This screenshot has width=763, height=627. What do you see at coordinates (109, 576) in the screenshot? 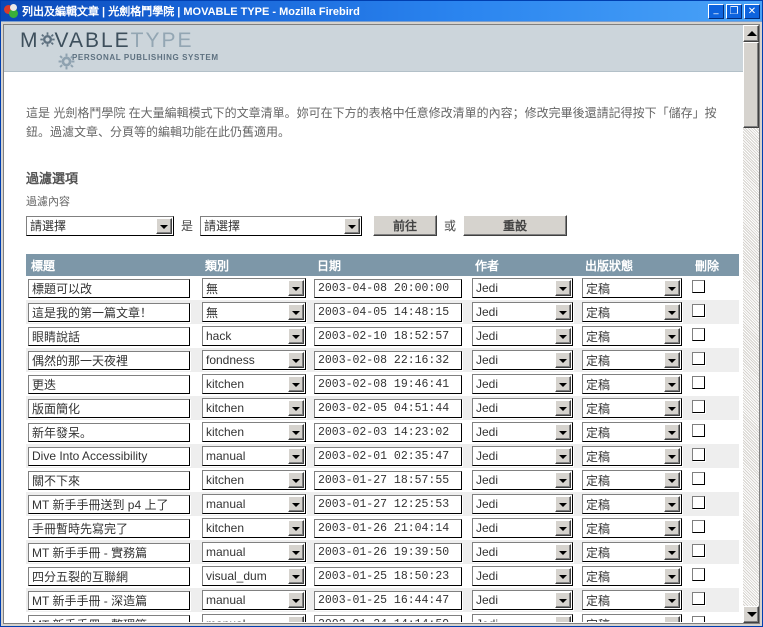
I see `title-input: 四分五裂的互聯網` at bounding box center [109, 576].